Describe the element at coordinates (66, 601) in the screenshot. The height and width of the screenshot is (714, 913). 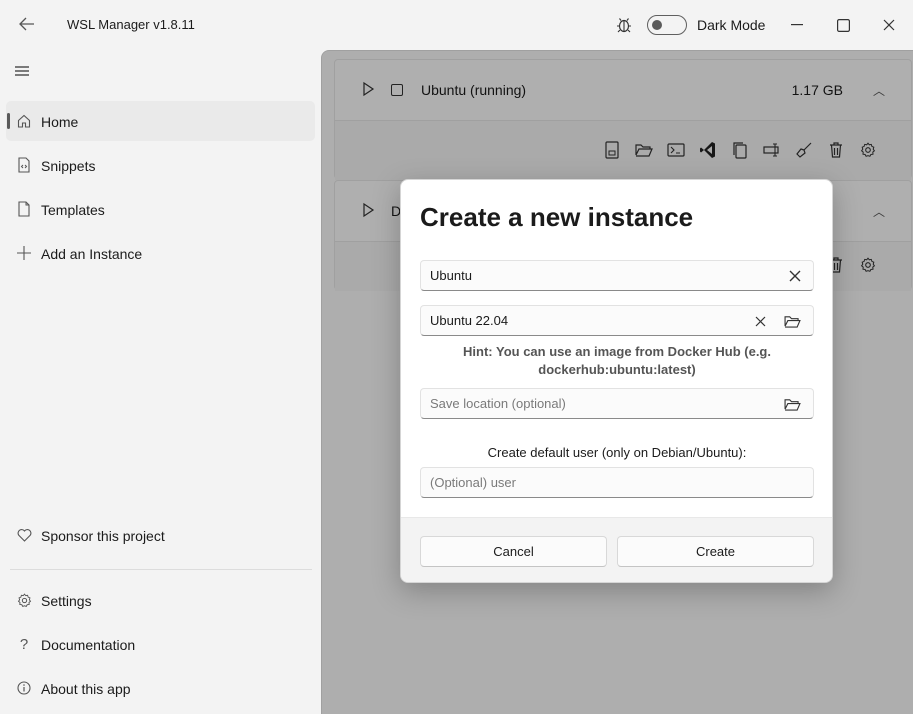
I see `nav-label: Settings` at that location.